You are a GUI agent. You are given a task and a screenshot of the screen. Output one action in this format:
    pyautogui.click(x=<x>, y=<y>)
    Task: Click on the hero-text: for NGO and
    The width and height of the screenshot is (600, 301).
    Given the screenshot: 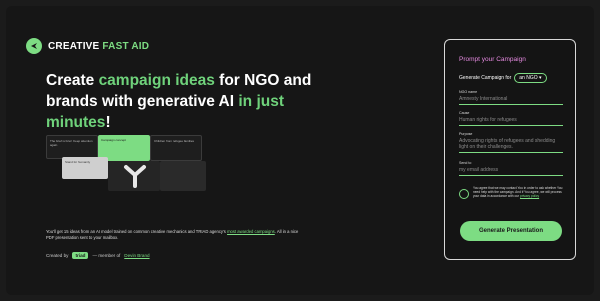 What is the action you would take?
    pyautogui.click(x=263, y=80)
    